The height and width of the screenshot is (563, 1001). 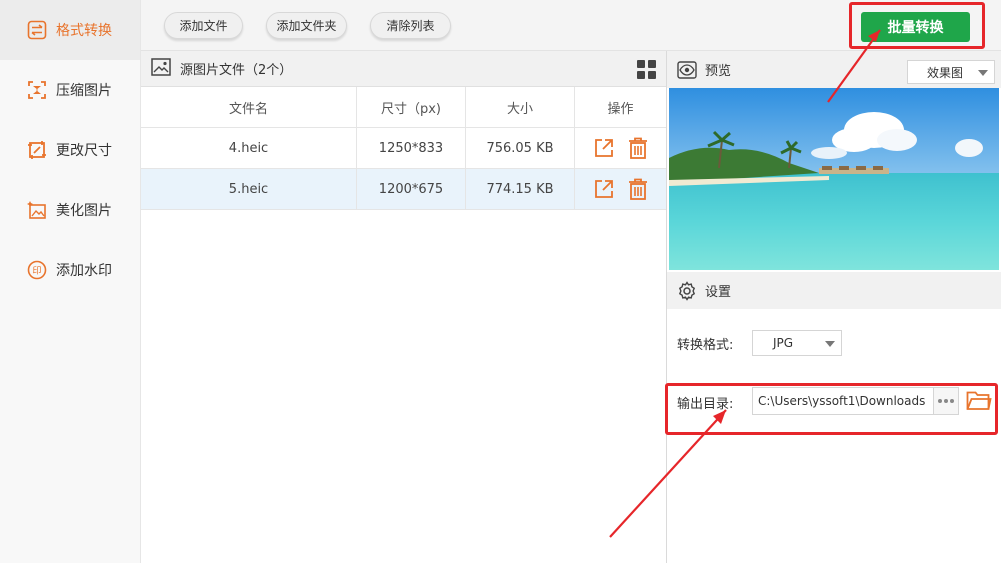 I want to click on watermark-icon: 印, so click(x=37, y=270).